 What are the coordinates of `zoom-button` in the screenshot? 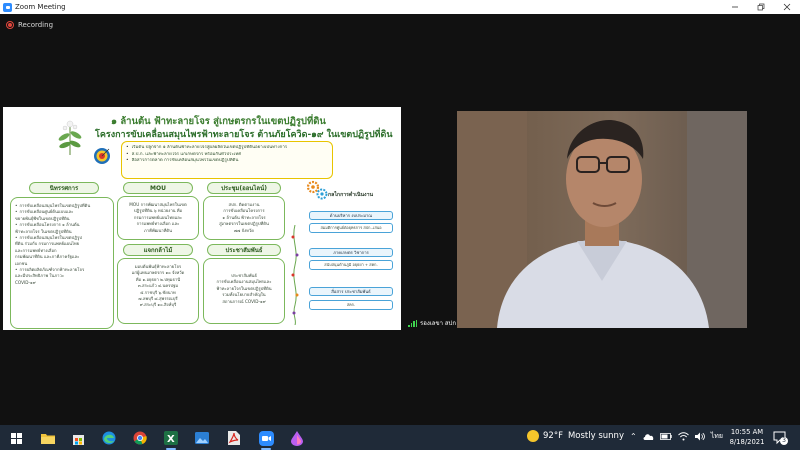 It's located at (266, 439).